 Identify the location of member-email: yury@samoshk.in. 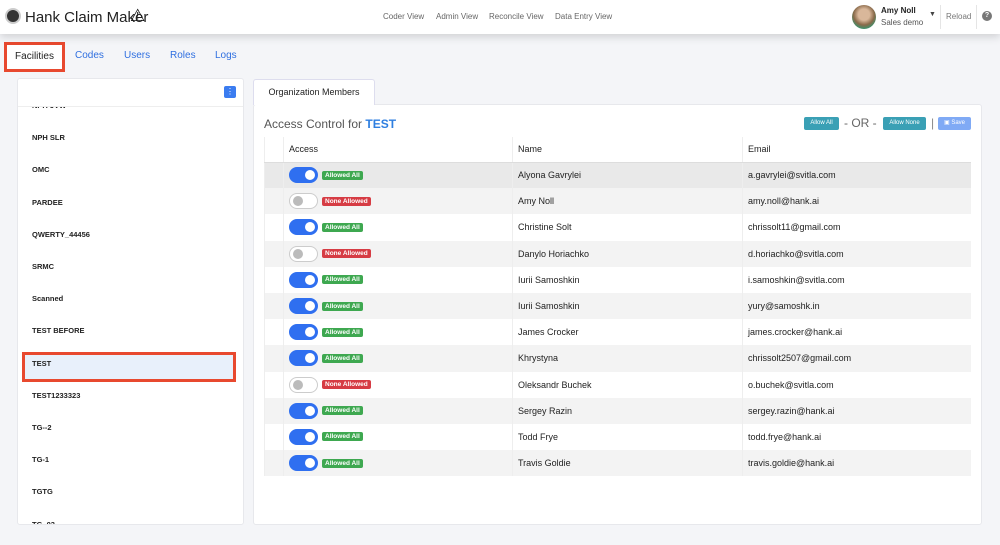
(856, 306).